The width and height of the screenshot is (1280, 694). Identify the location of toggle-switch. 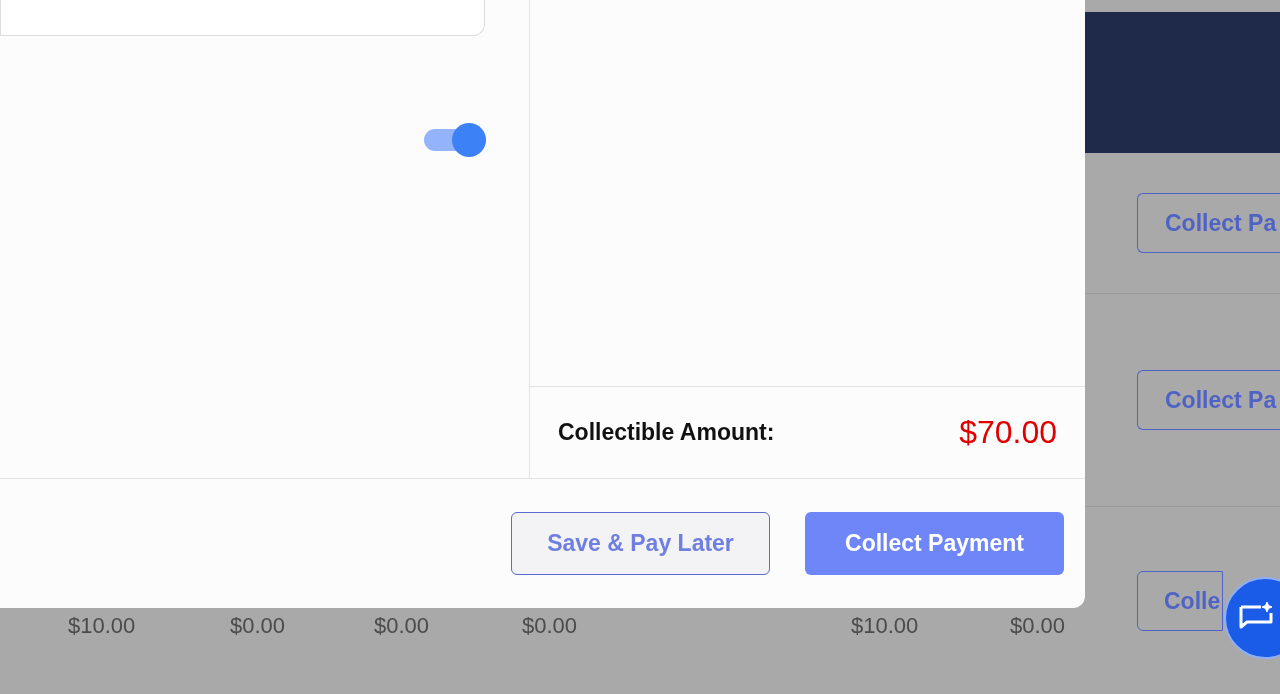
(455, 140).